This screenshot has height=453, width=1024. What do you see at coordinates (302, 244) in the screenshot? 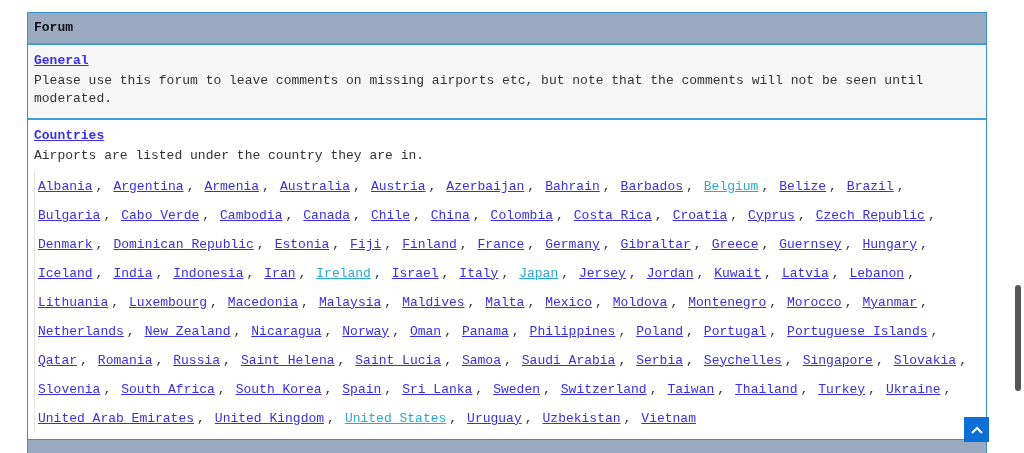
I see `country-link: Estonia` at bounding box center [302, 244].